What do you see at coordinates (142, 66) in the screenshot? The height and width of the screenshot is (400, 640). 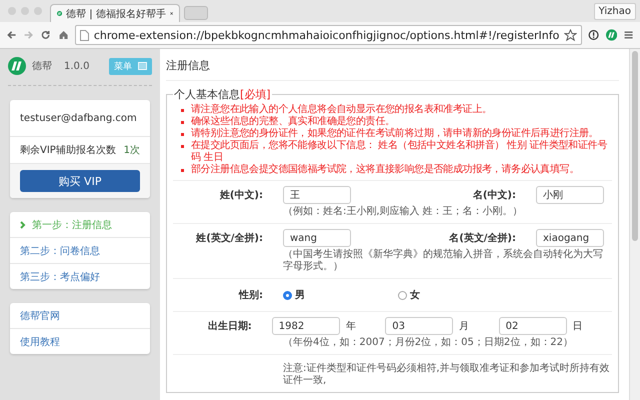 I see `list-icon` at bounding box center [142, 66].